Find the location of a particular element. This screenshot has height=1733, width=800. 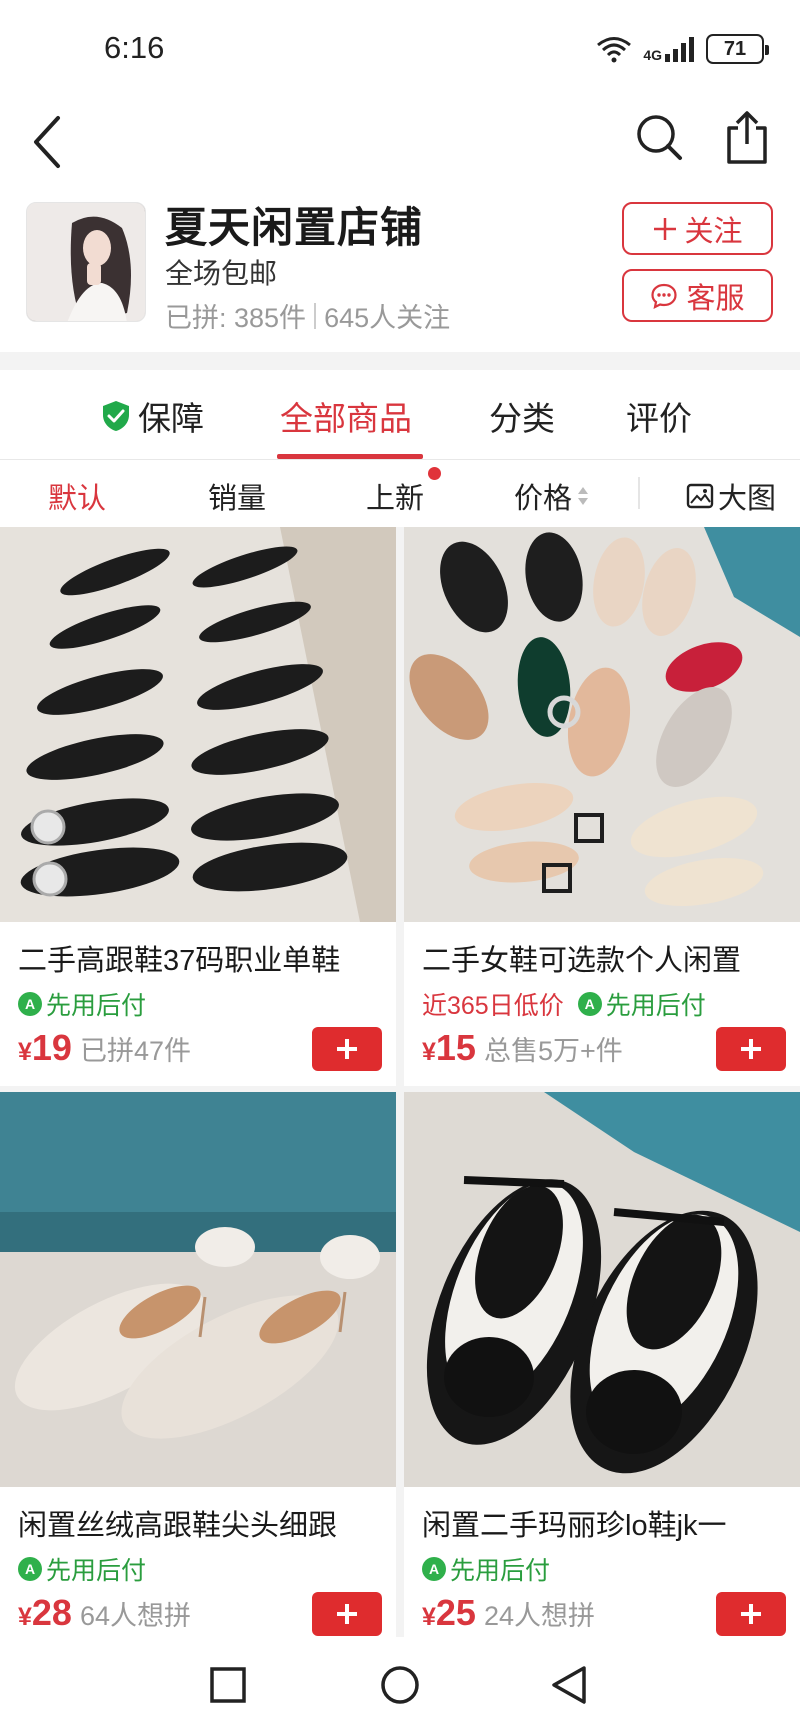

sort-sales: 销量 is located at coordinates (237, 496).